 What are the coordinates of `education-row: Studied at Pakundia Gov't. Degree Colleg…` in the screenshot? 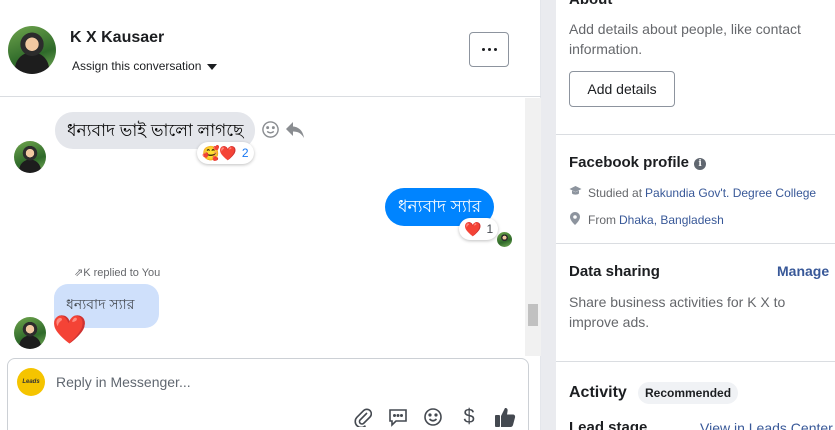 It's located at (692, 192).